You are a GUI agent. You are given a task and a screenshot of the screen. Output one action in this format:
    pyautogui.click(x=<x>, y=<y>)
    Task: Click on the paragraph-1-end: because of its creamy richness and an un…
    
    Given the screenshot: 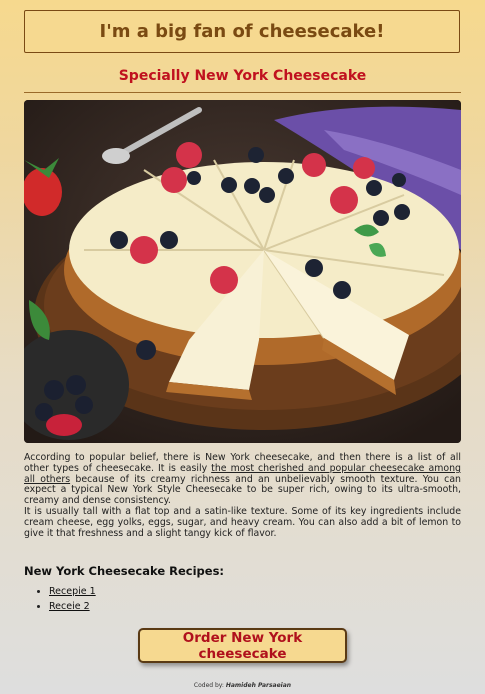 What is the action you would take?
    pyautogui.click(x=243, y=490)
    